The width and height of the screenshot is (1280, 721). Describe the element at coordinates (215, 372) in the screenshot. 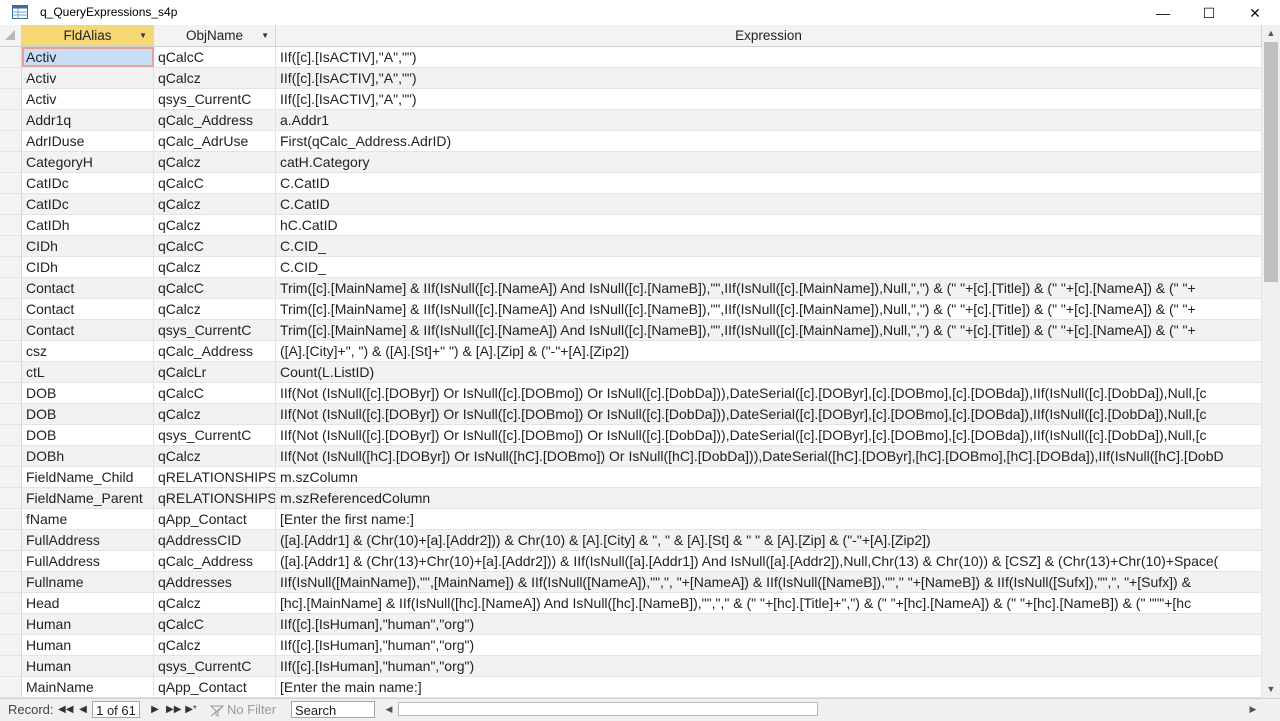

I see `cell-objname: qCalcLr` at that location.